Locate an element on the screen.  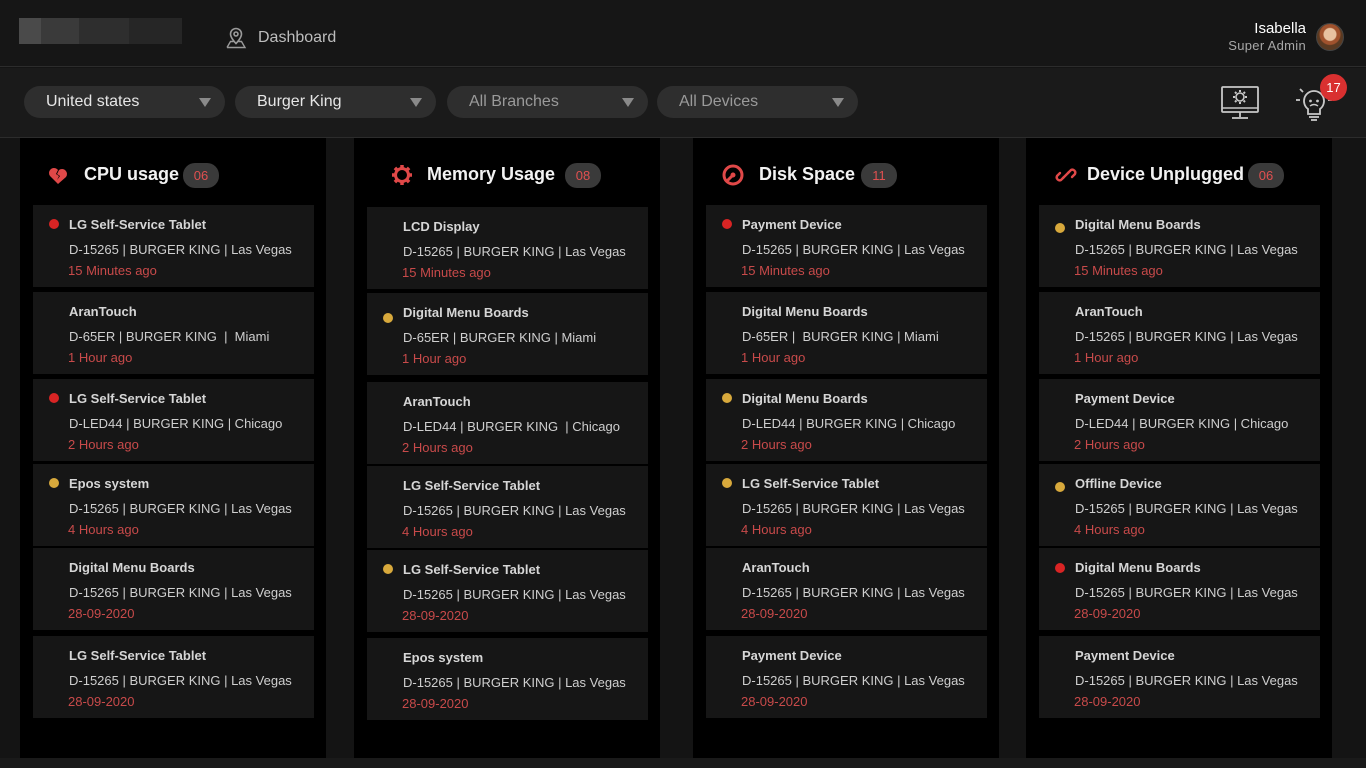
device-name: Payment Device is located at coordinates (792, 224).